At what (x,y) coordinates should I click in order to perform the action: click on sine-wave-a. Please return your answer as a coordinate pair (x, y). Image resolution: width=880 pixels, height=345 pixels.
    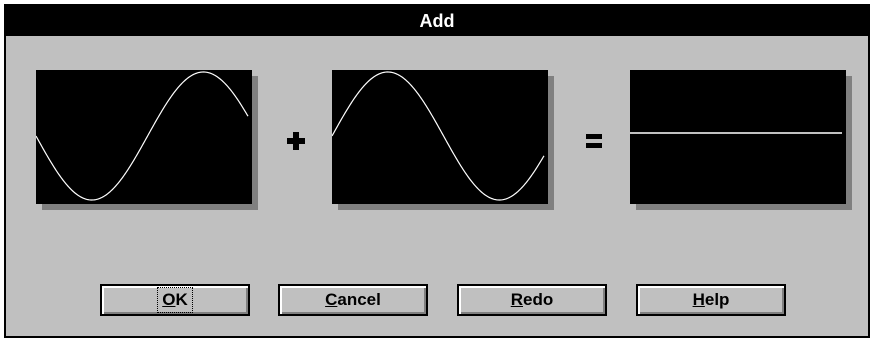
    Looking at the image, I should click on (142, 136).